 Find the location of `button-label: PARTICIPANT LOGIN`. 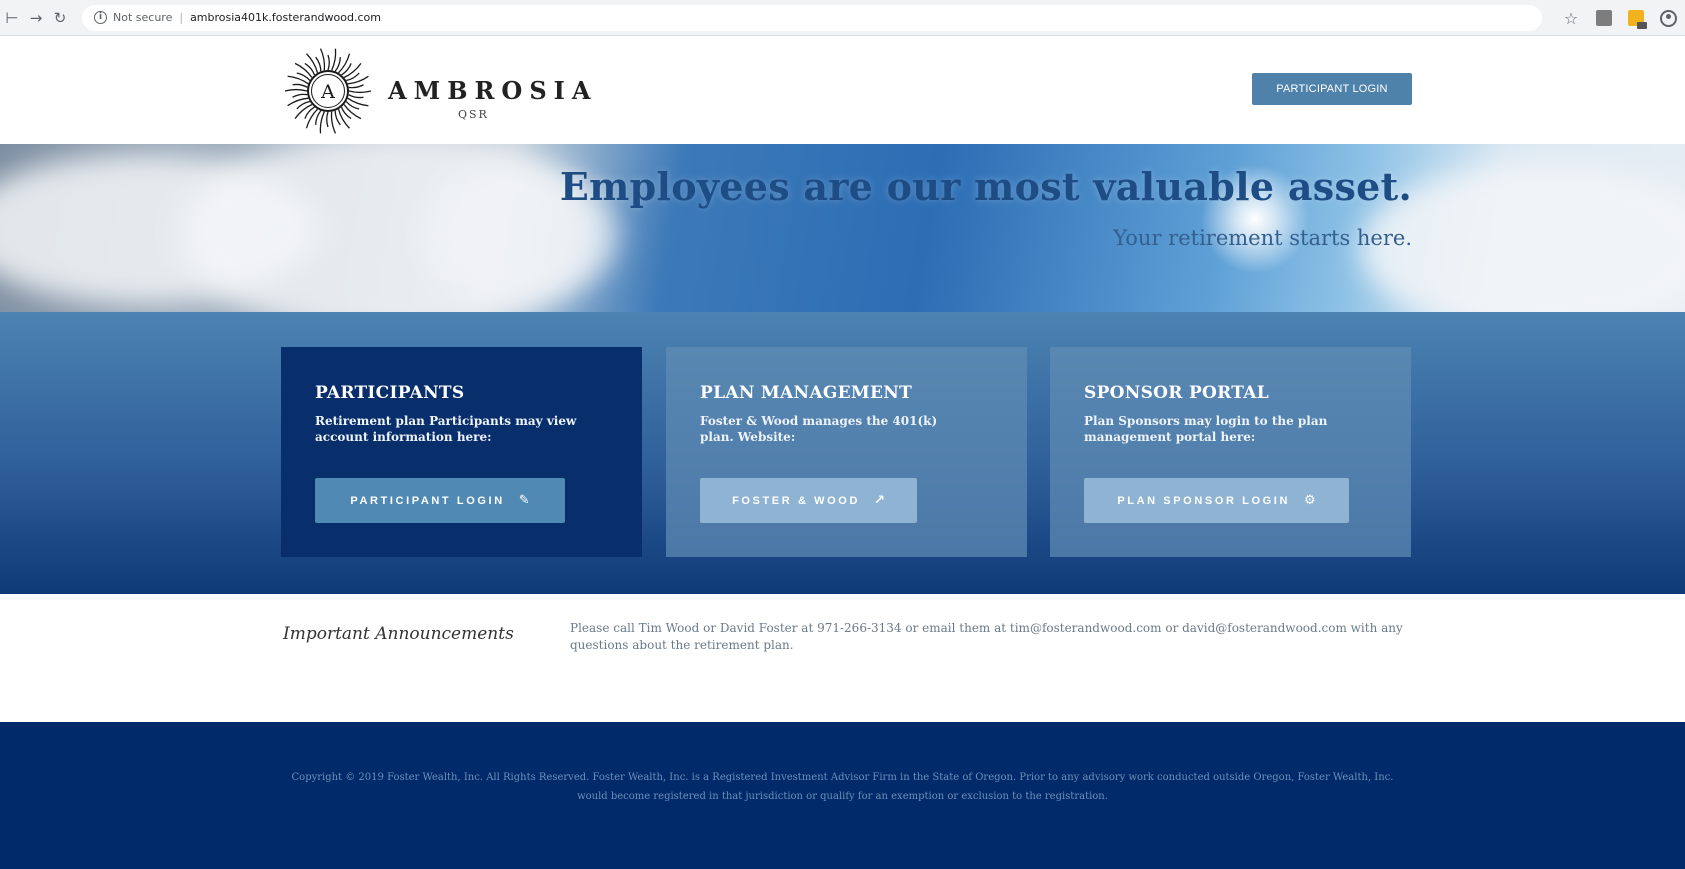

button-label: PARTICIPANT LOGIN is located at coordinates (427, 500).